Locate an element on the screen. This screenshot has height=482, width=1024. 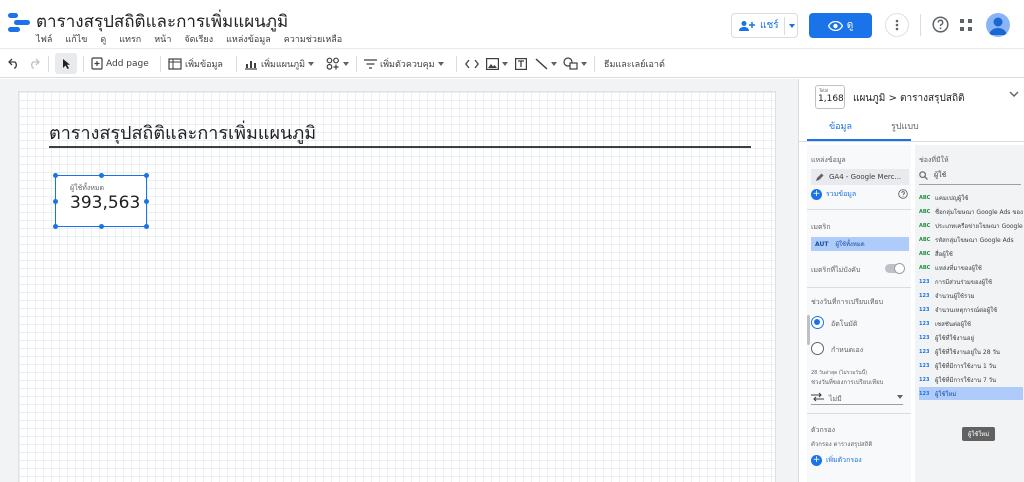
field-item: ABC รหัสกลุ่มโฆษณา Google Ads is located at coordinates (971, 239).